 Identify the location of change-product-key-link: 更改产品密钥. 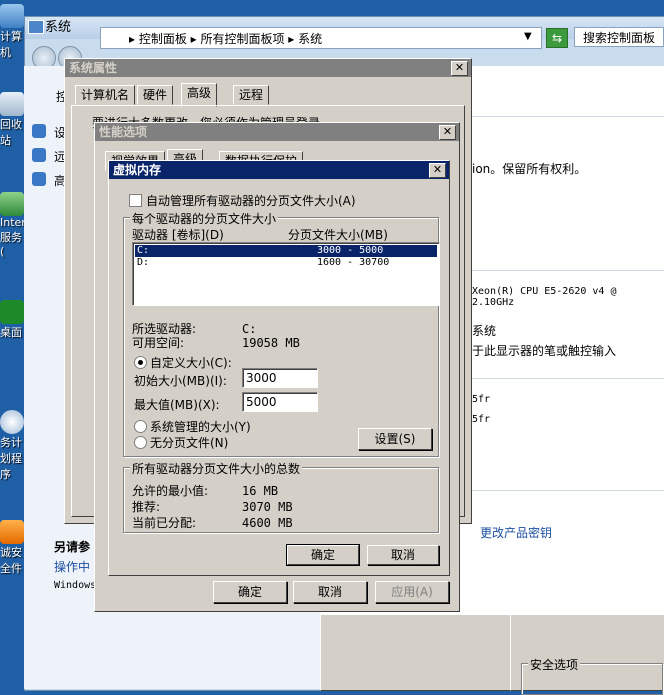
(516, 532).